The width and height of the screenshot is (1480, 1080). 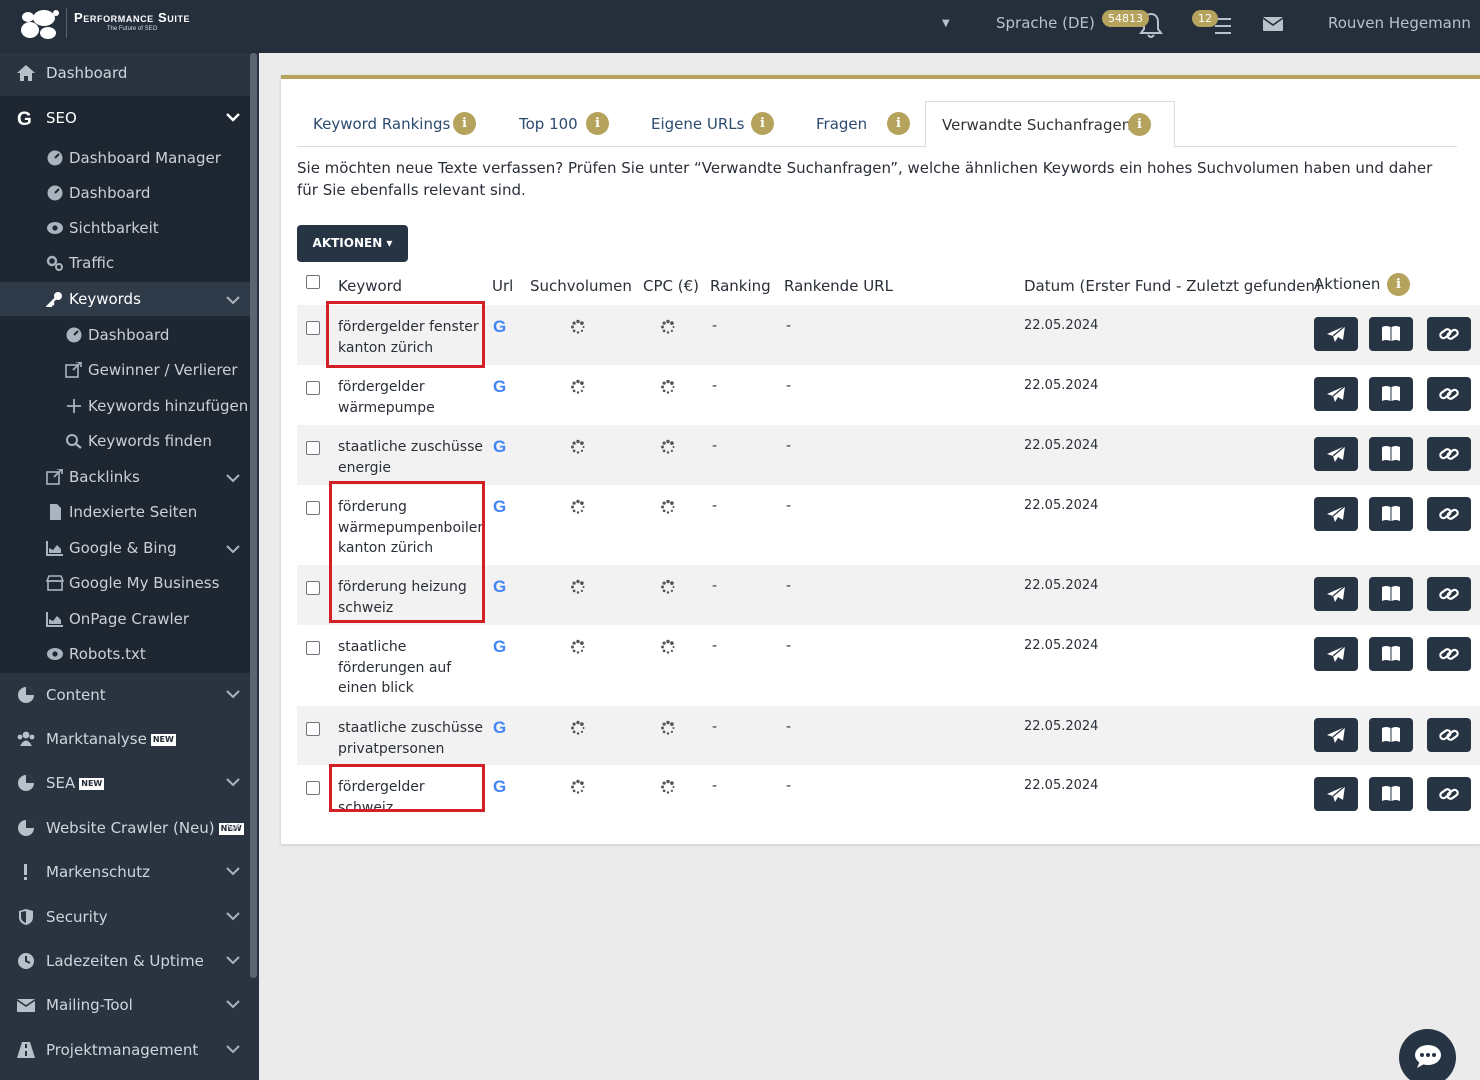 What do you see at coordinates (125, 548) in the screenshot?
I see `sidebar-item-google-bing: Google & Bing` at bounding box center [125, 548].